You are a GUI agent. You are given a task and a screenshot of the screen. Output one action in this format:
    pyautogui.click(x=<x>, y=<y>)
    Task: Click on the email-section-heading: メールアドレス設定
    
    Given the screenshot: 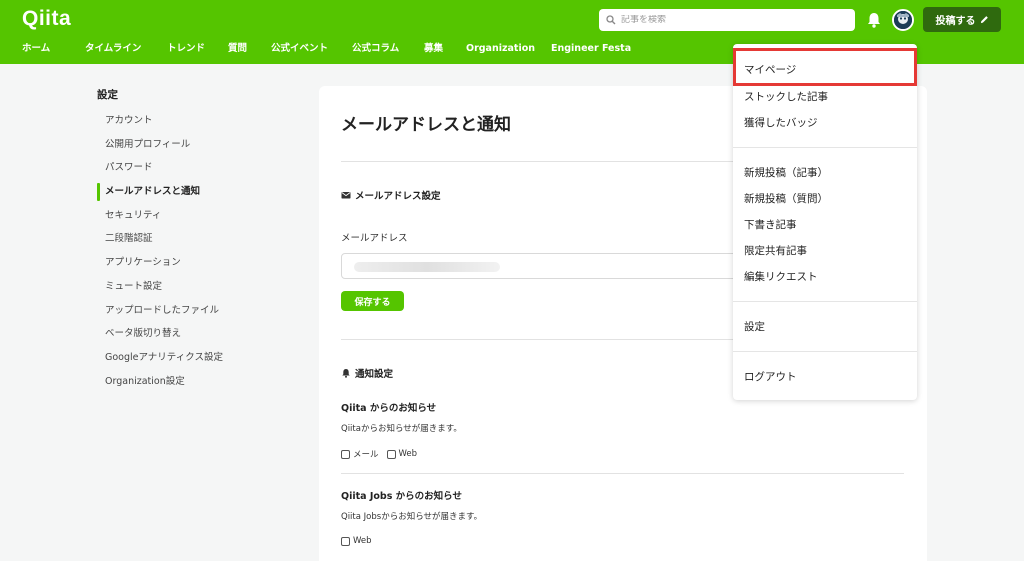 What is the action you would take?
    pyautogui.click(x=391, y=195)
    